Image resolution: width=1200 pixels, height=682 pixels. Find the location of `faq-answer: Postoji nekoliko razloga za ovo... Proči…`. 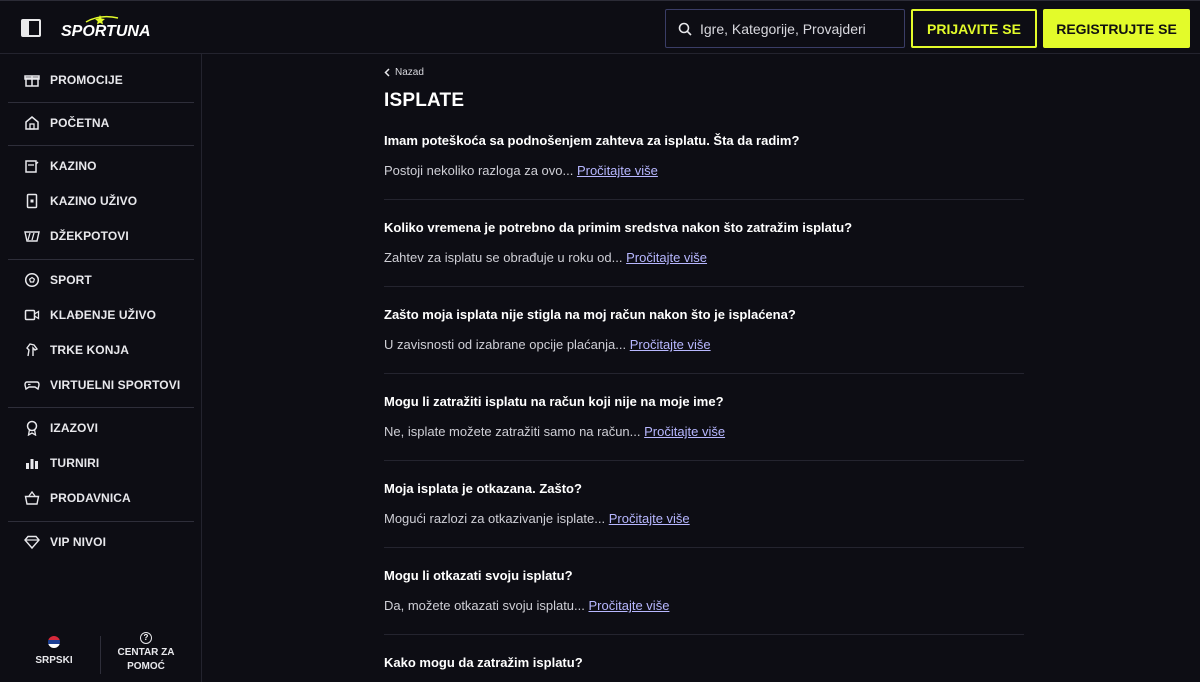

faq-answer: Postoji nekoliko razloga za ovo... Proči… is located at coordinates (704, 171).